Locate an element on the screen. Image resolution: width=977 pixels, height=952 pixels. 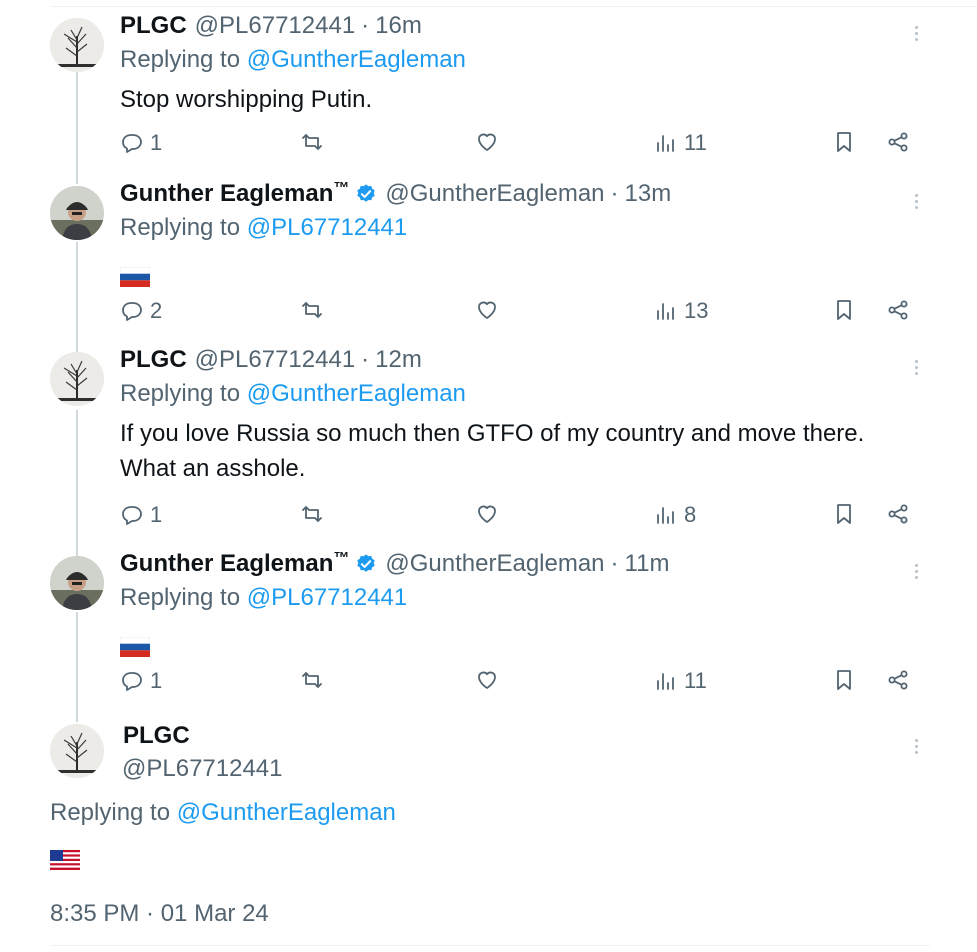
views-button: 13 is located at coordinates (681, 311).